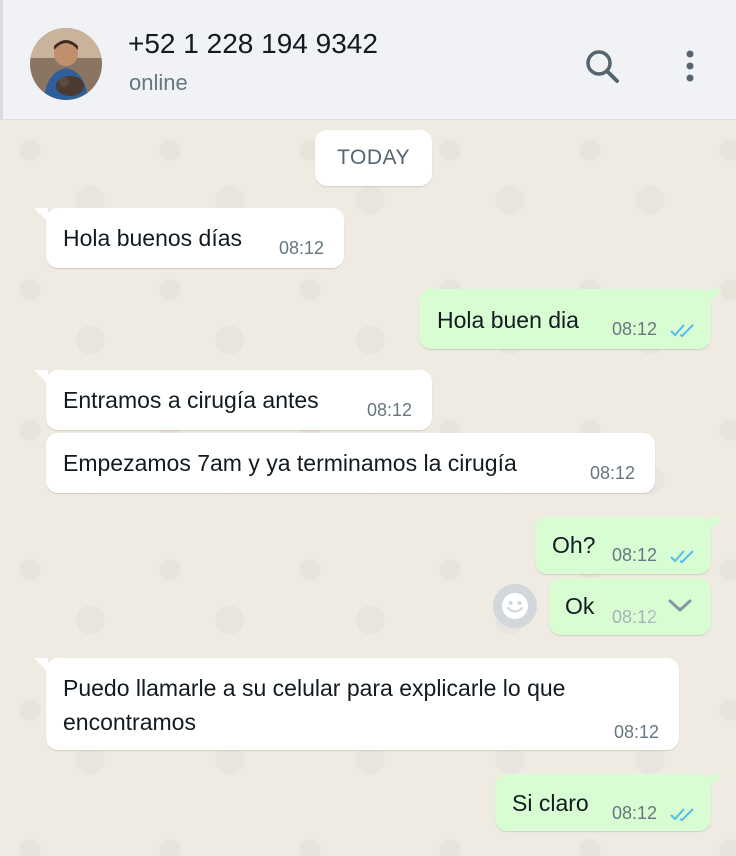 The width and height of the screenshot is (736, 856). I want to click on message-text: Si claro, so click(550, 803).